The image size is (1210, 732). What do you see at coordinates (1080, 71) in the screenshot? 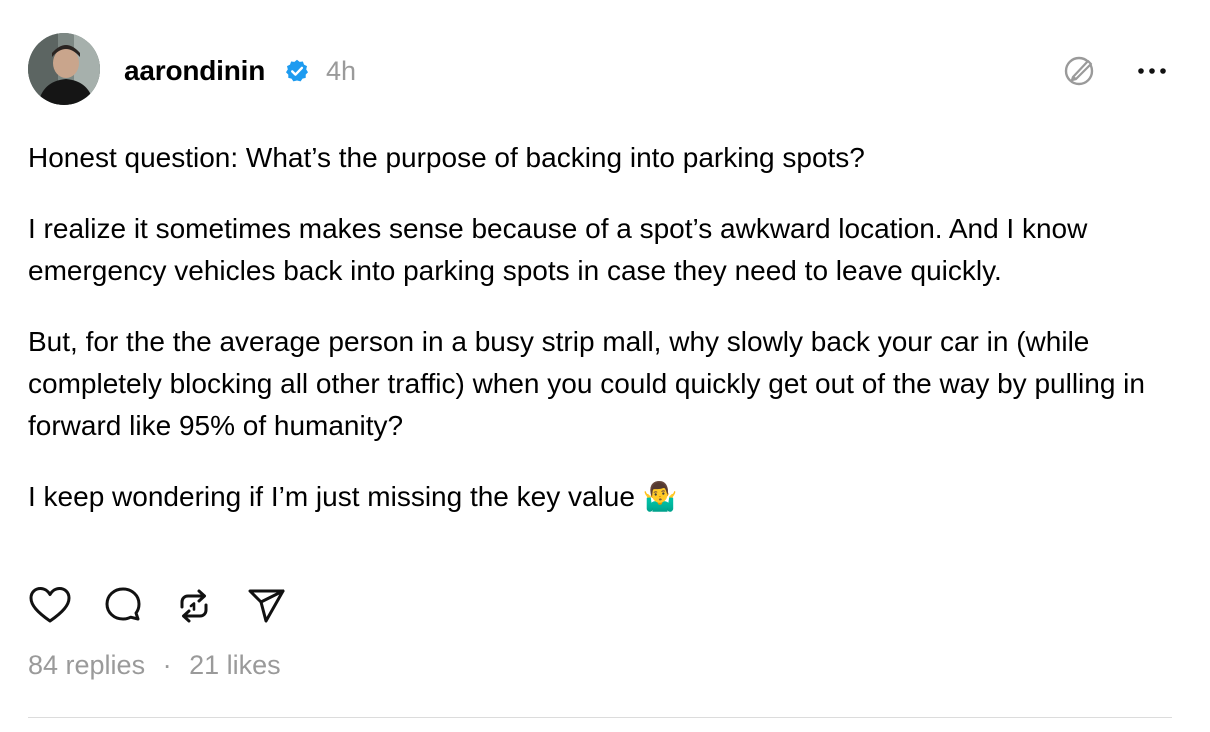
I see `edit-circle-icon` at bounding box center [1080, 71].